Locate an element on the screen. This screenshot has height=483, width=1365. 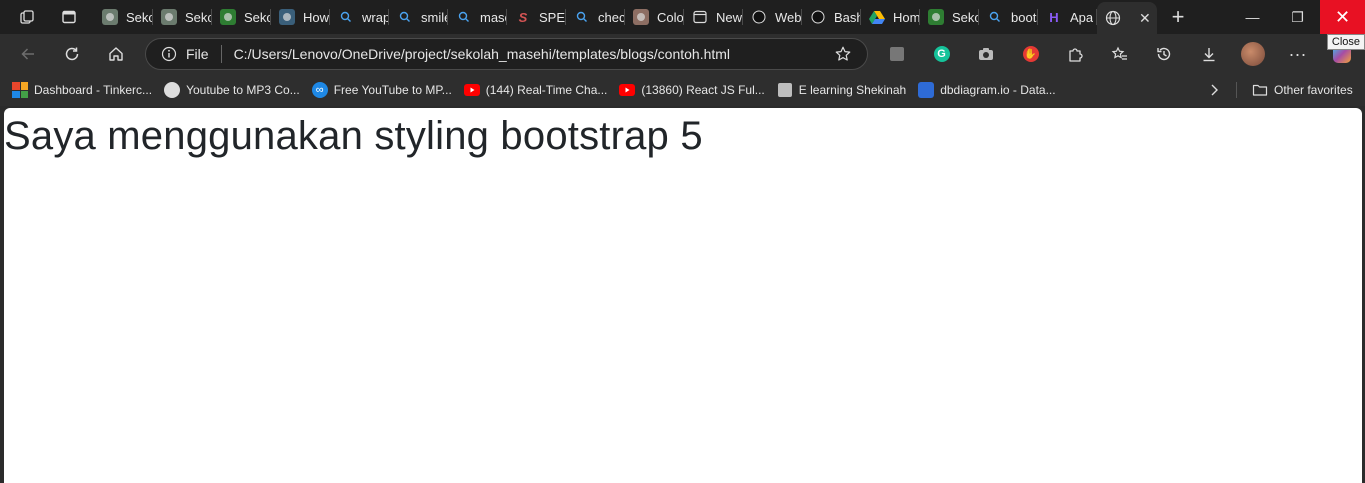
scheme-label: File is located at coordinates (197, 54).